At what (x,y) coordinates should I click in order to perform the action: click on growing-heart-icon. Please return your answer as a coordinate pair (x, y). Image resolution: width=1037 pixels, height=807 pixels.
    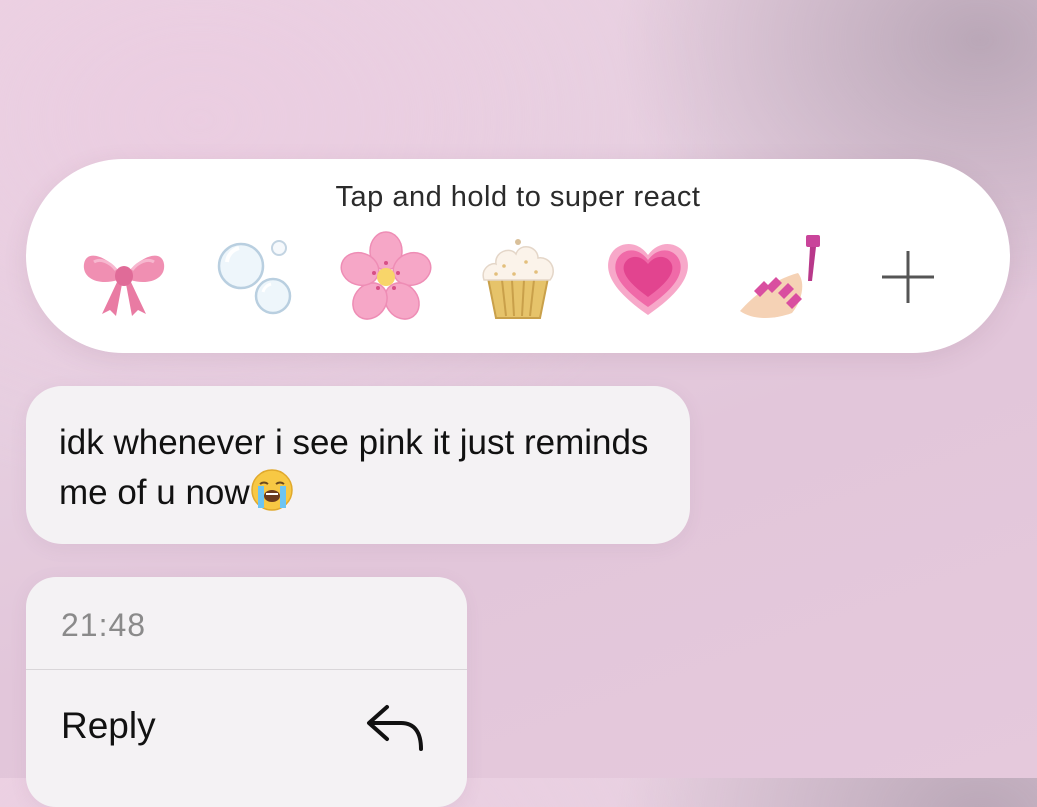
    Looking at the image, I should click on (648, 279).